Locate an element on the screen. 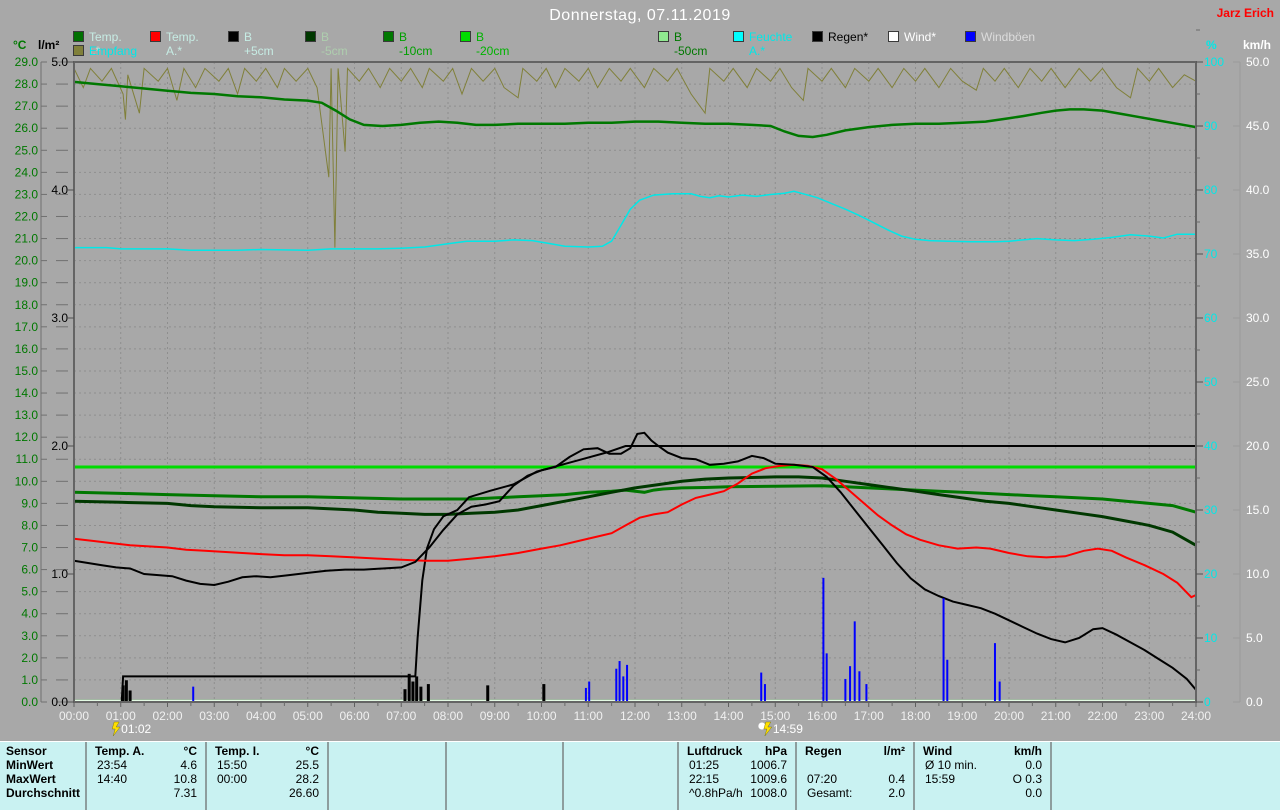  rain-axis-label: 5.0 is located at coordinates (59, 62).